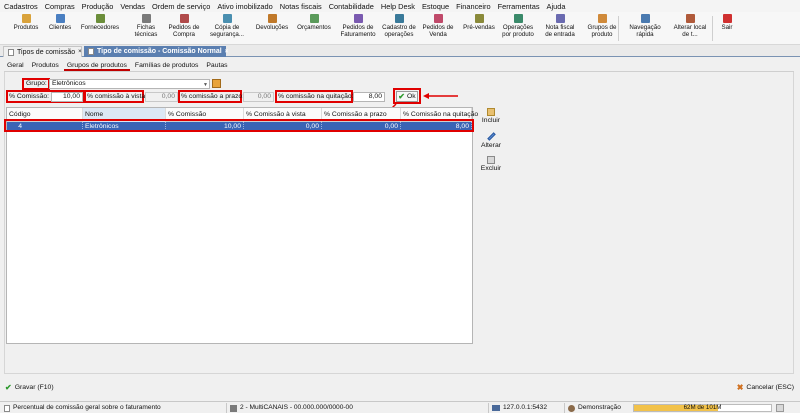  I want to click on comissao-input: 10,00, so click(67, 97).